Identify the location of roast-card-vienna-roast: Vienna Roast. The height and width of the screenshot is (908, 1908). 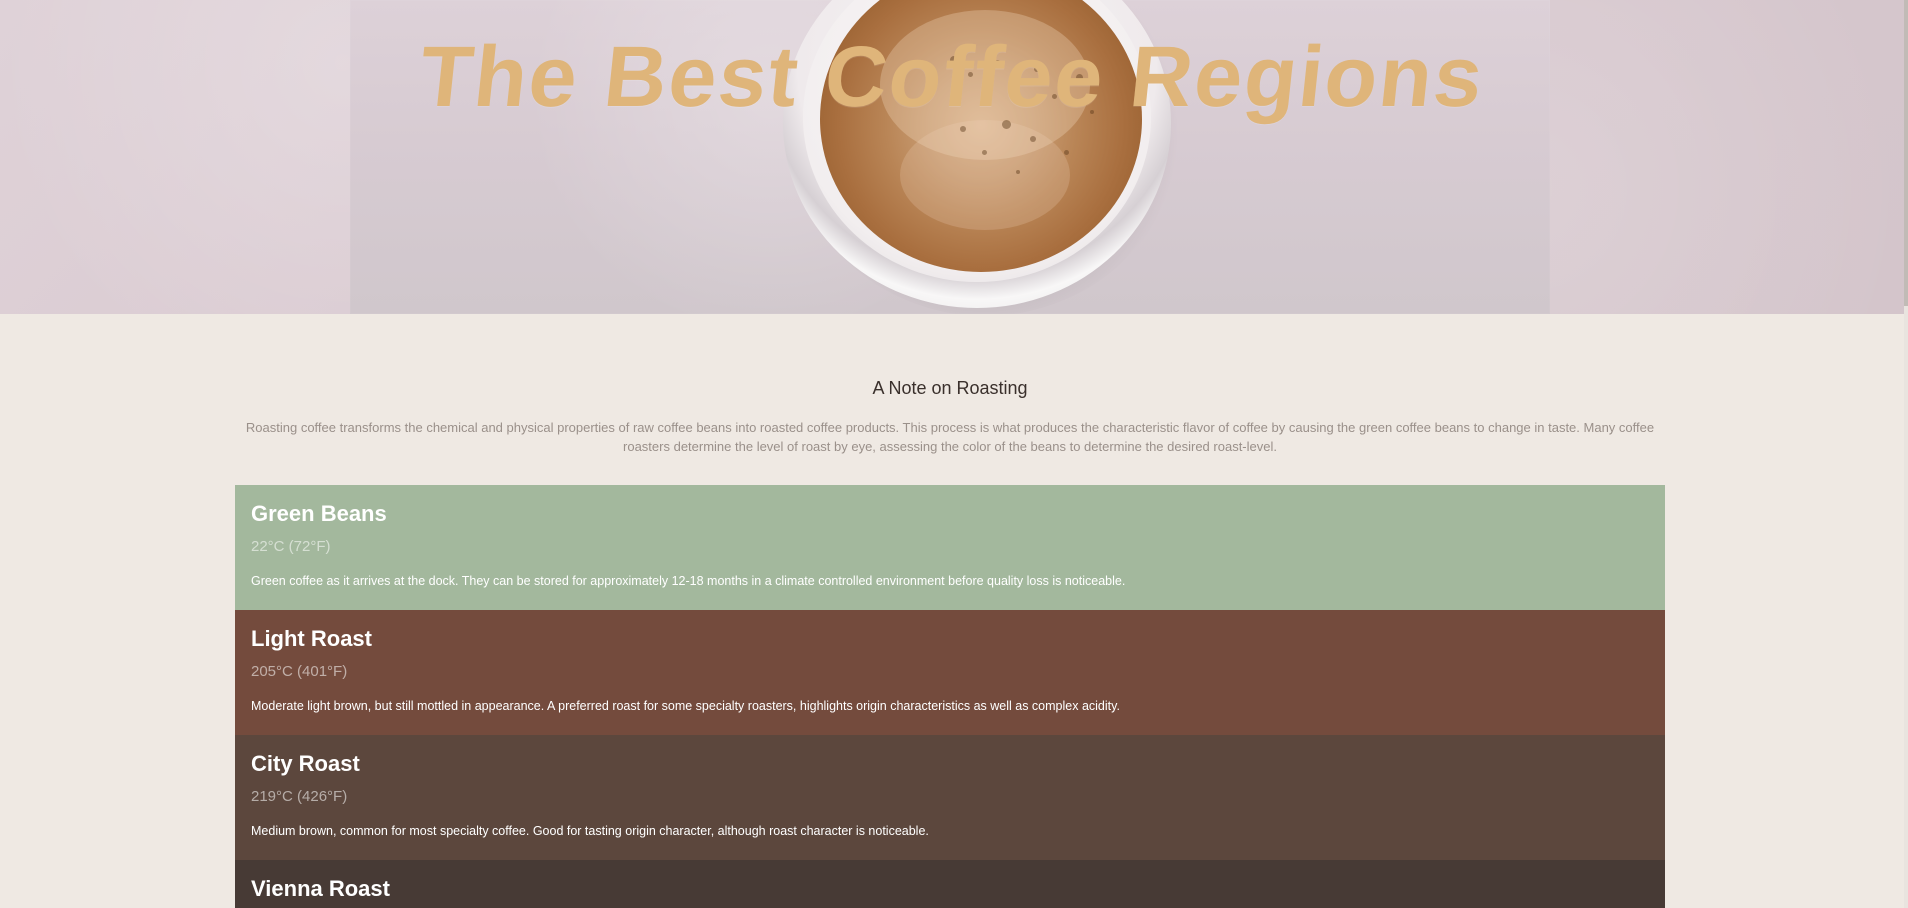
(950, 884).